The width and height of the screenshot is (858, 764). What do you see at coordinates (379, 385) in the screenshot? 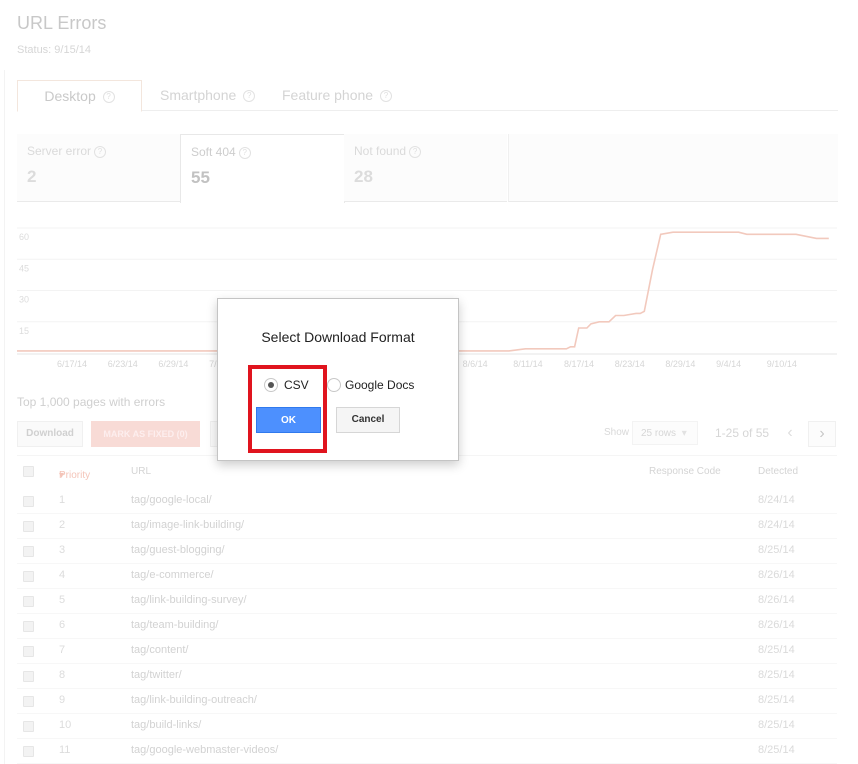
I see `google-docs-label: Google Docs` at bounding box center [379, 385].